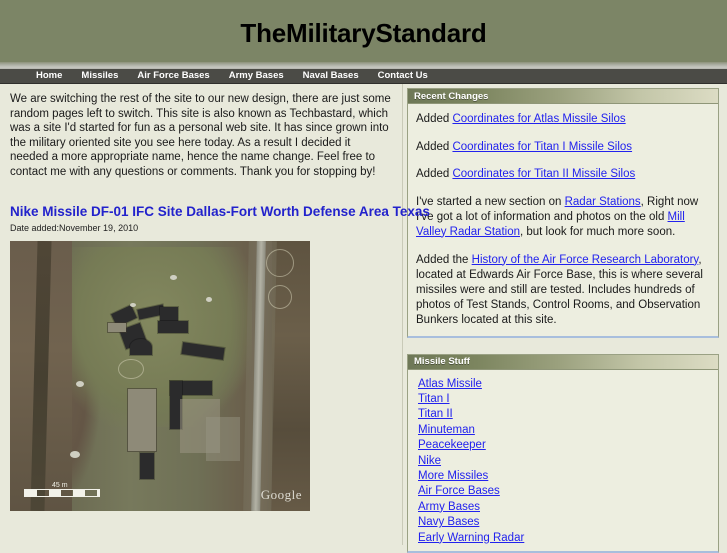  Describe the element at coordinates (543, 174) in the screenshot. I see `link-titan-ii-coordinates: Coordinates for Titan II Missile Silos` at that location.